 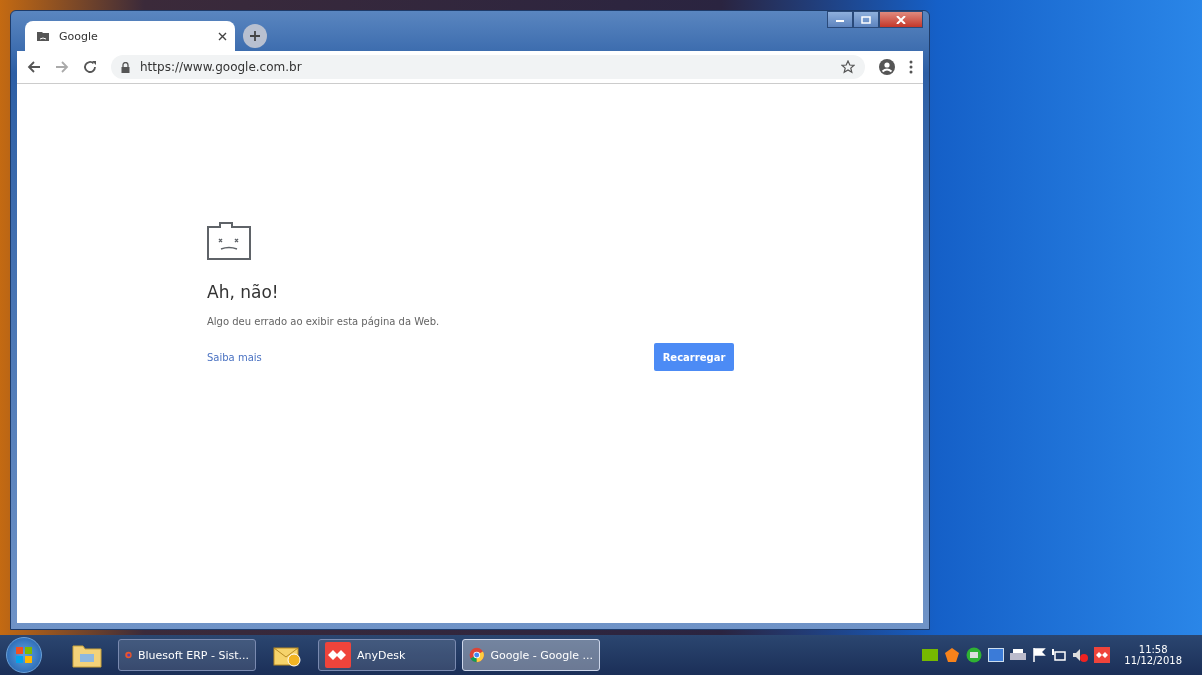 What do you see at coordinates (130, 36) in the screenshot?
I see `browser-tab: Google` at bounding box center [130, 36].